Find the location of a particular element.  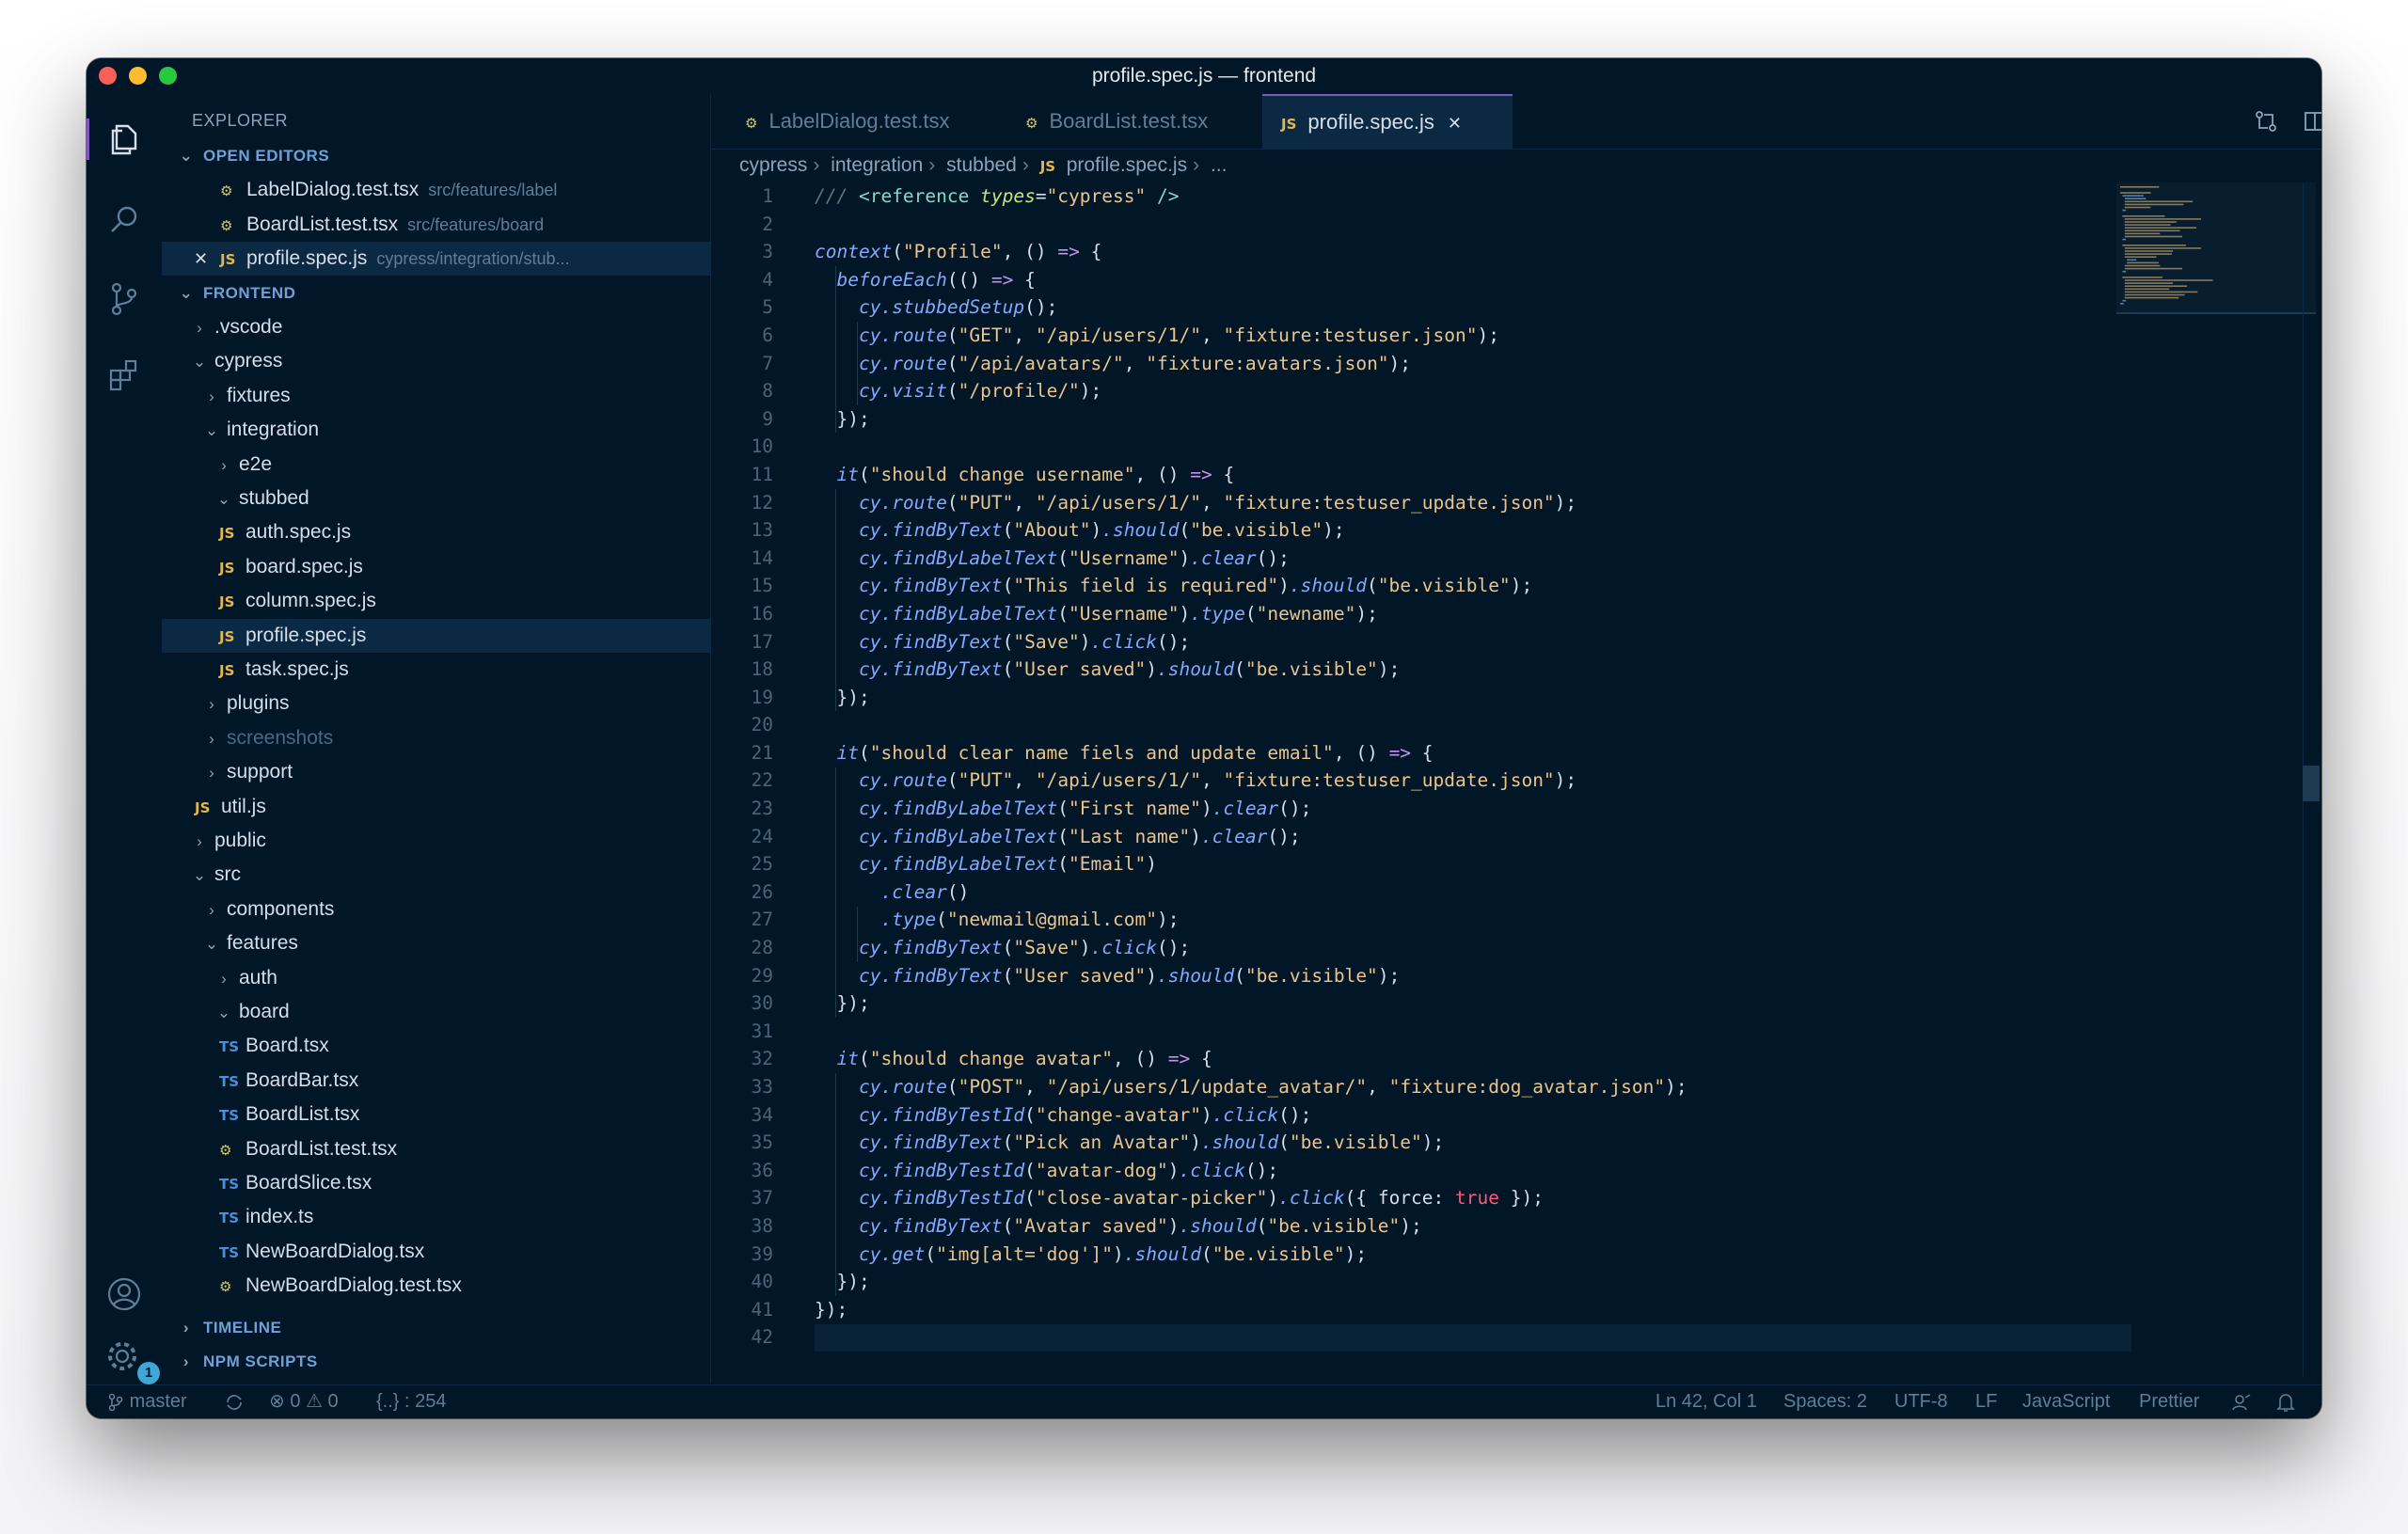

code-line: cy.findByText("Save").click(); is located at coordinates (1251, 642).